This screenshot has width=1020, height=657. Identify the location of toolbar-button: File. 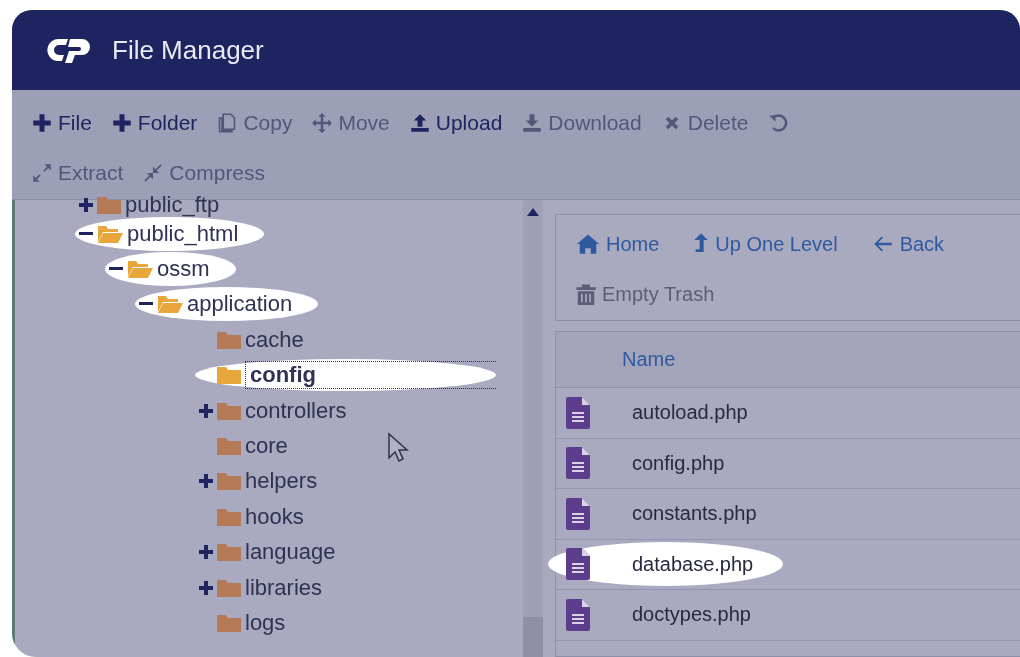
(72, 123).